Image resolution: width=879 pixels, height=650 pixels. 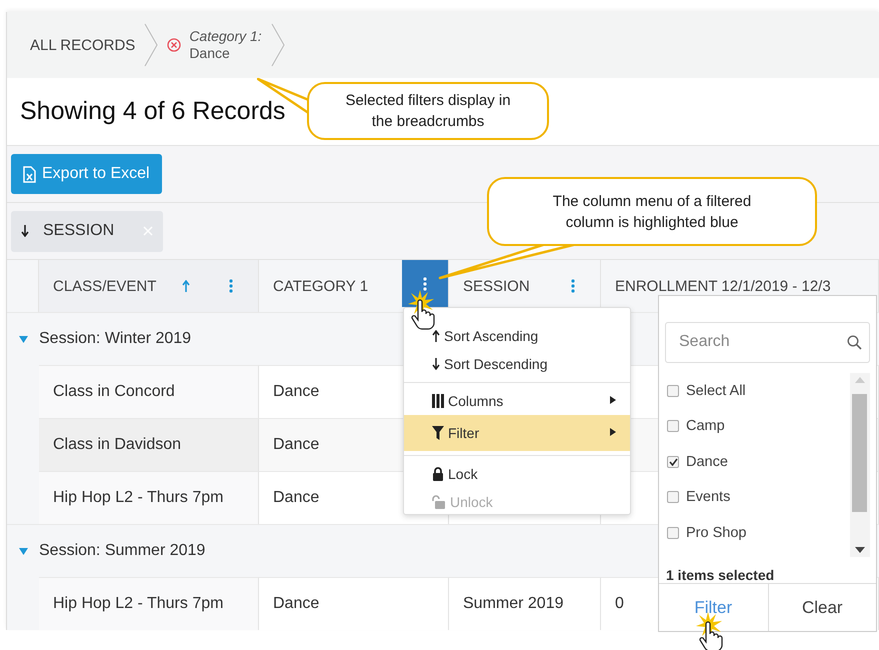 I want to click on breadcrumb-filter-value: Dance, so click(x=210, y=53).